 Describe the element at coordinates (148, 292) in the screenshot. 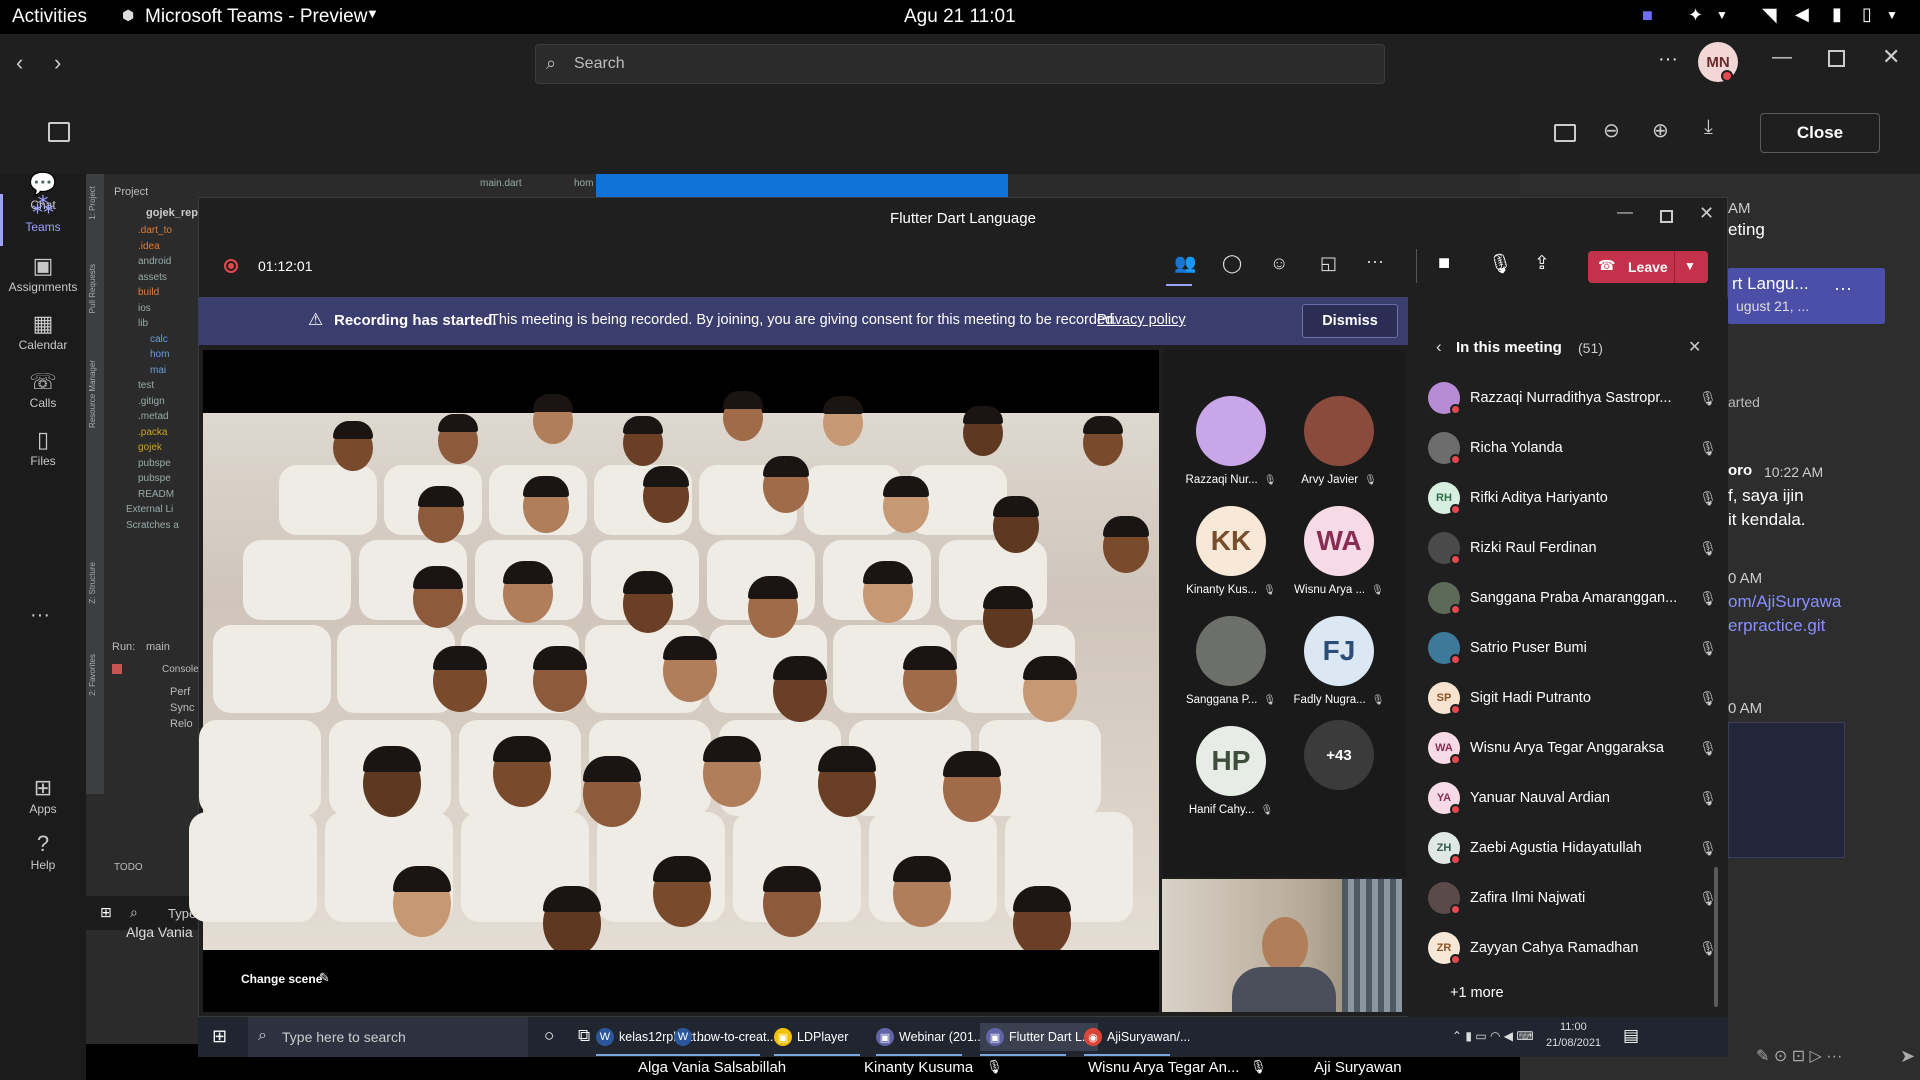

I see `ide-tree-item: build` at that location.